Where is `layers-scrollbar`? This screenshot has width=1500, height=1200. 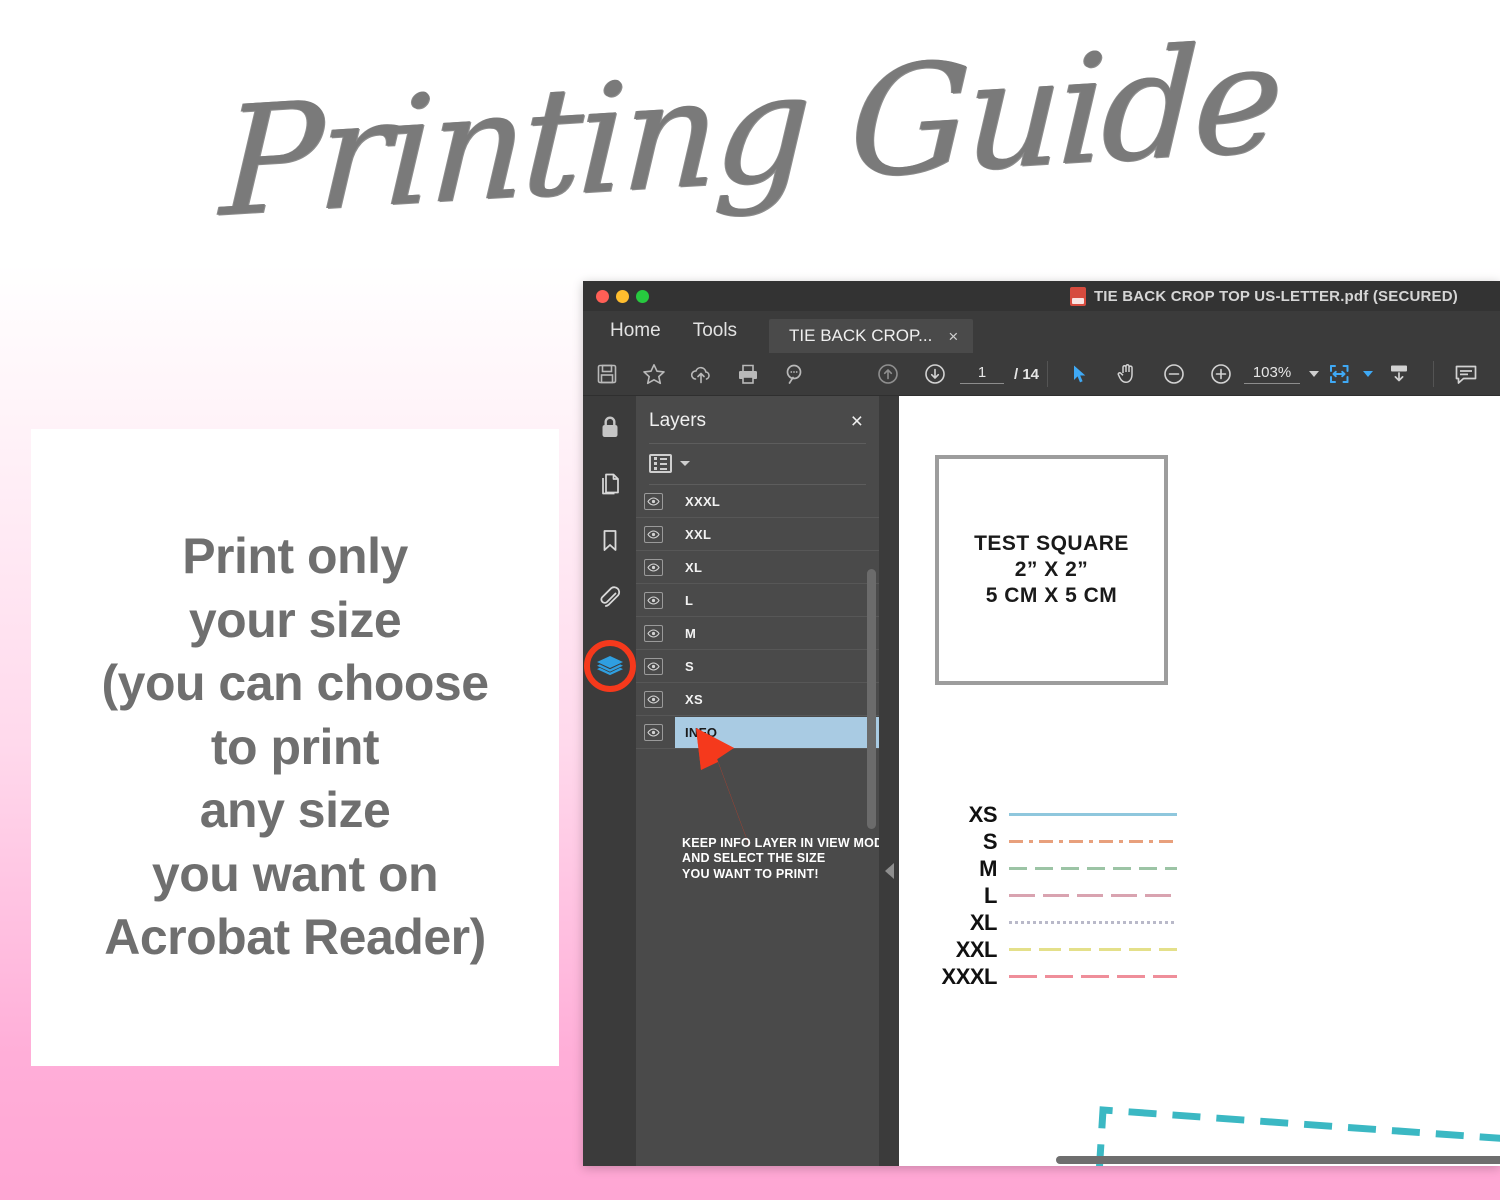 layers-scrollbar is located at coordinates (871, 699).